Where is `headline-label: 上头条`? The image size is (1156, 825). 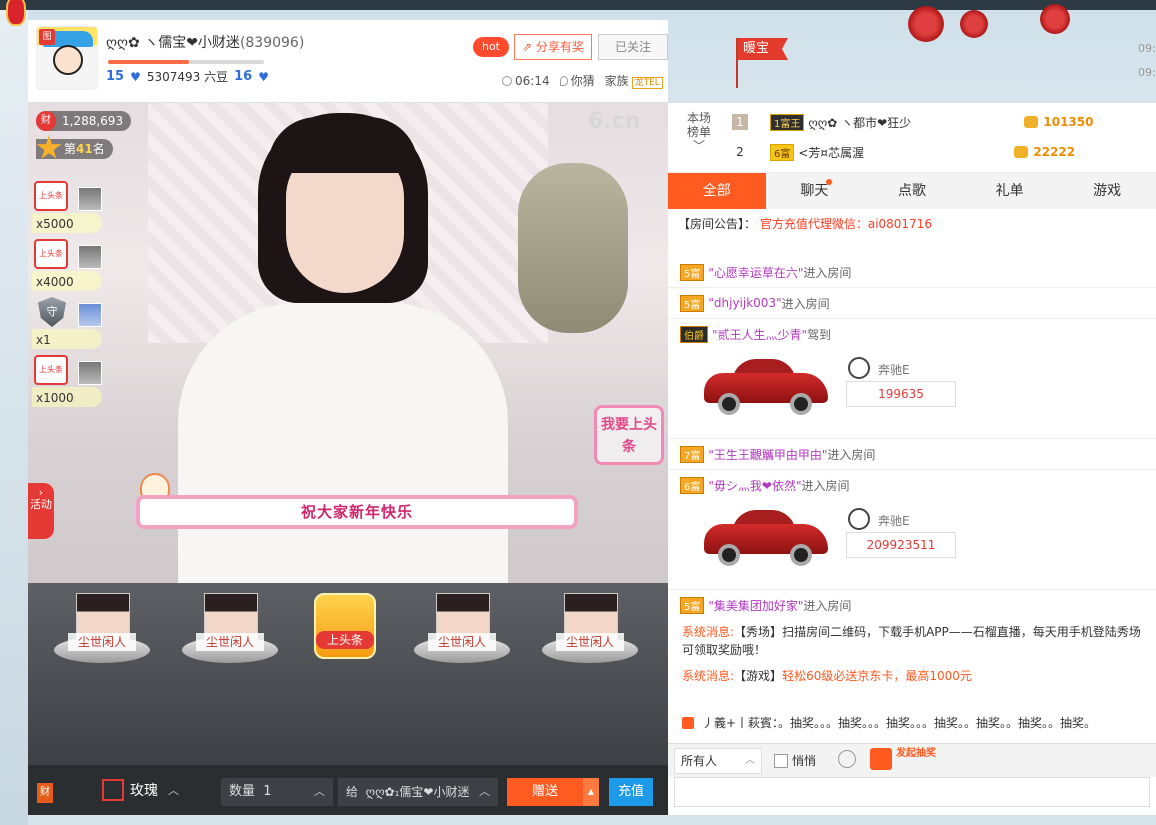
headline-label: 上头条 is located at coordinates (345, 640).